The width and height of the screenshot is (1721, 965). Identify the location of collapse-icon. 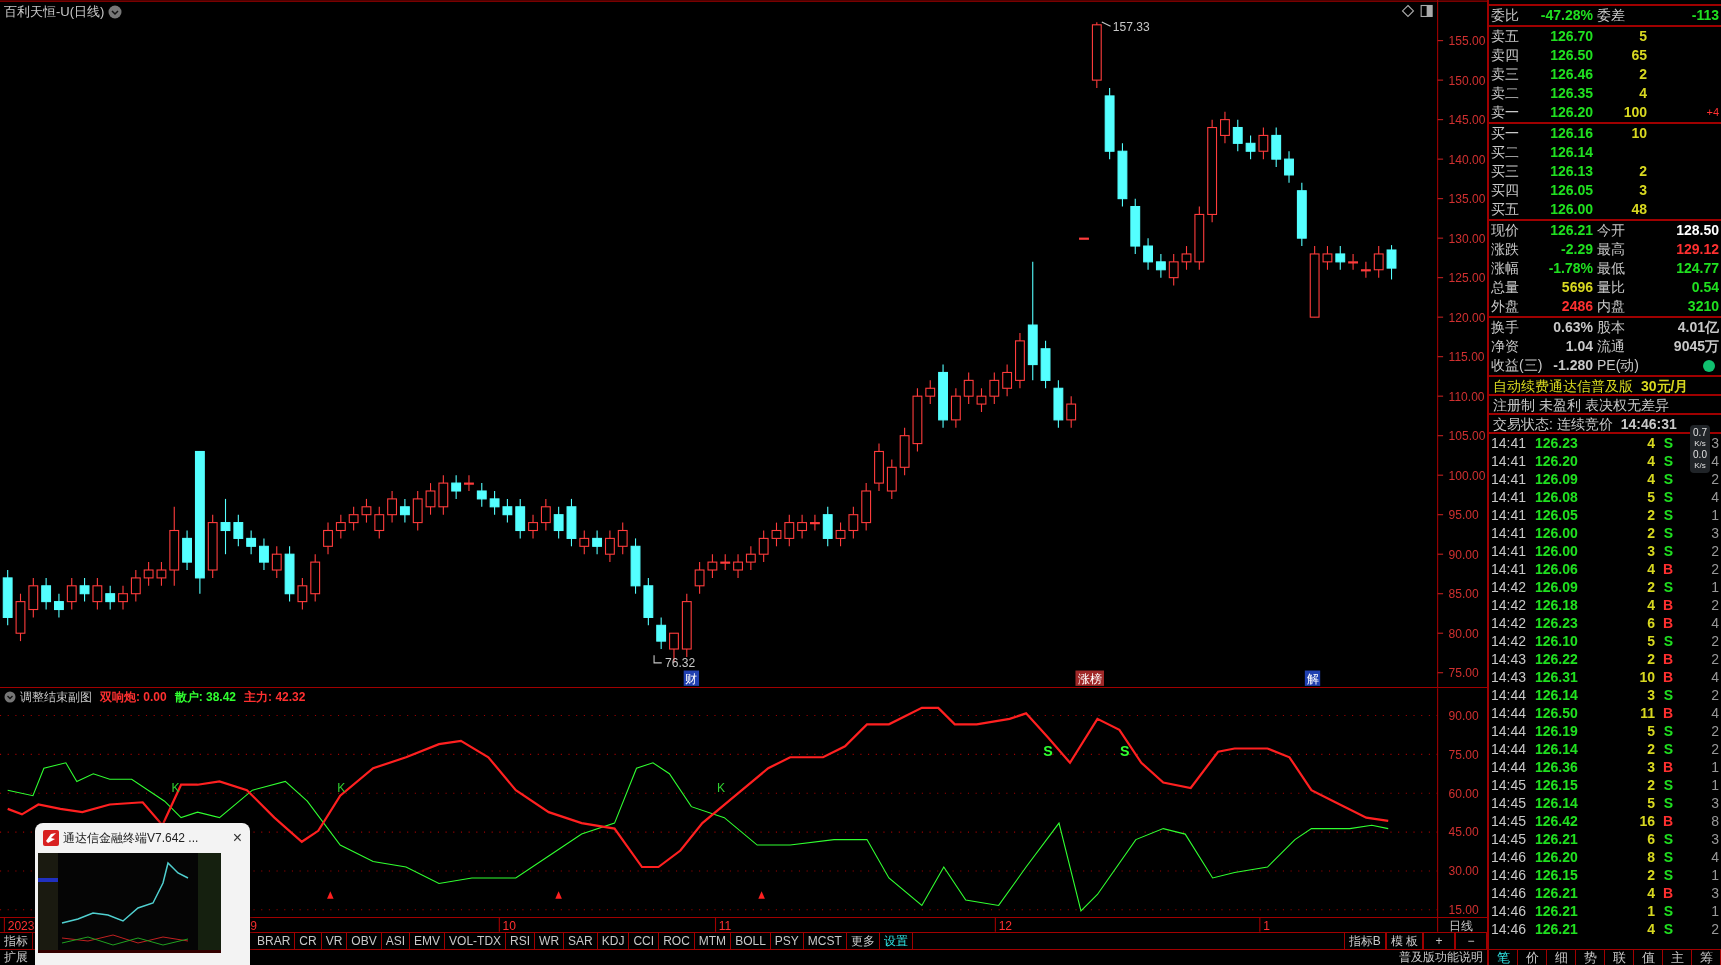
(10, 697).